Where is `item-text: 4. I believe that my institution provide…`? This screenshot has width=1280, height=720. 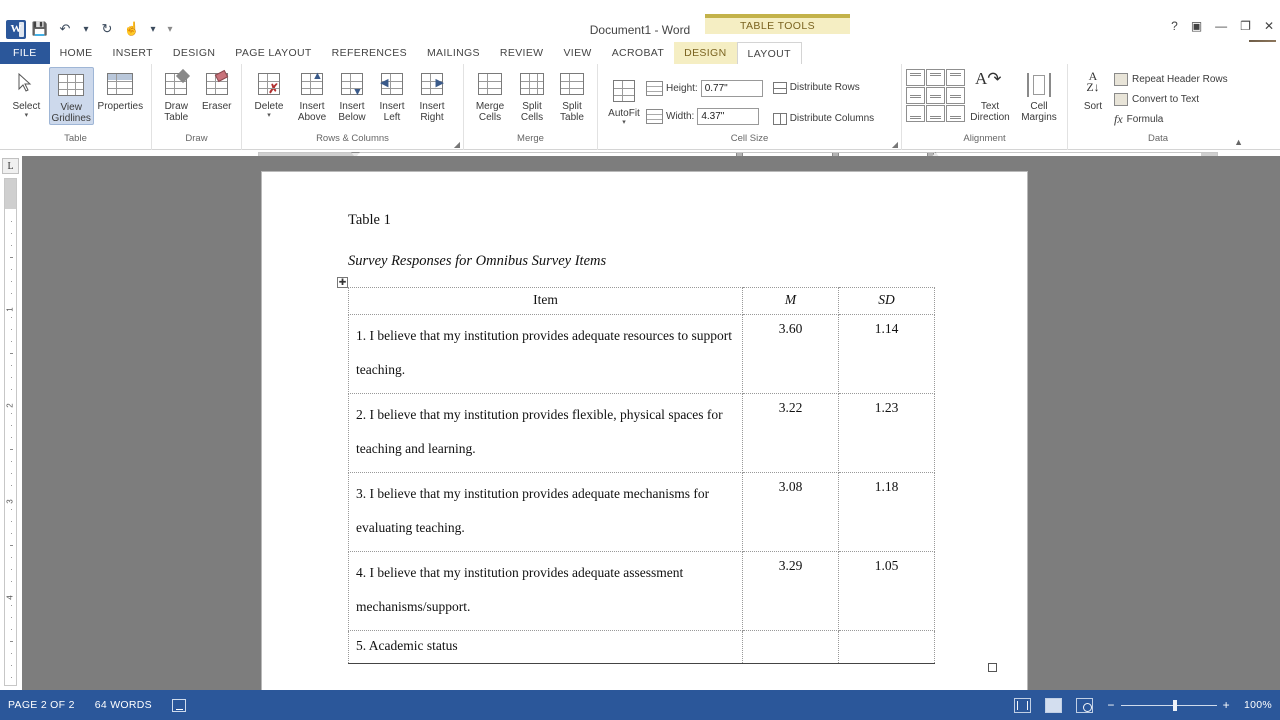 item-text: 4. I believe that my institution provide… is located at coordinates (520, 589).